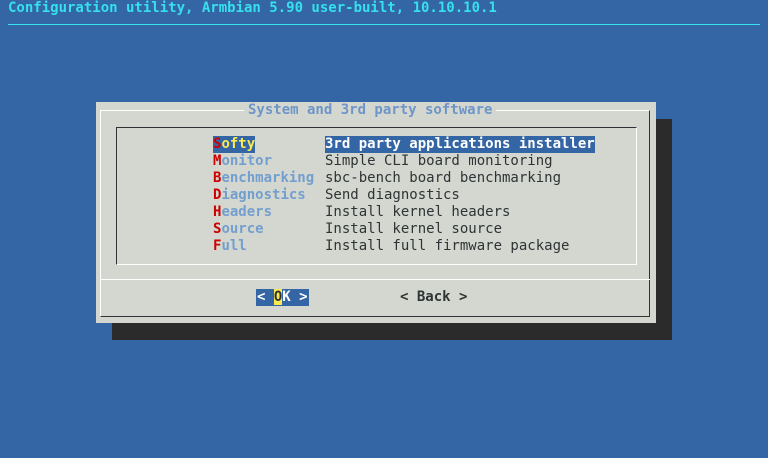 This screenshot has width=768, height=458. I want to click on menu-item-tag: Source, so click(238, 229).